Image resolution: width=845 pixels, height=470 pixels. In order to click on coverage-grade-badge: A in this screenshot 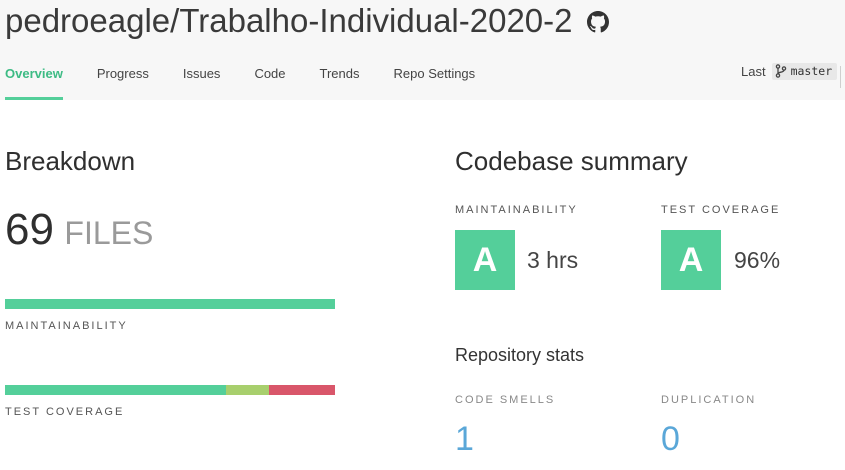, I will do `click(691, 260)`.